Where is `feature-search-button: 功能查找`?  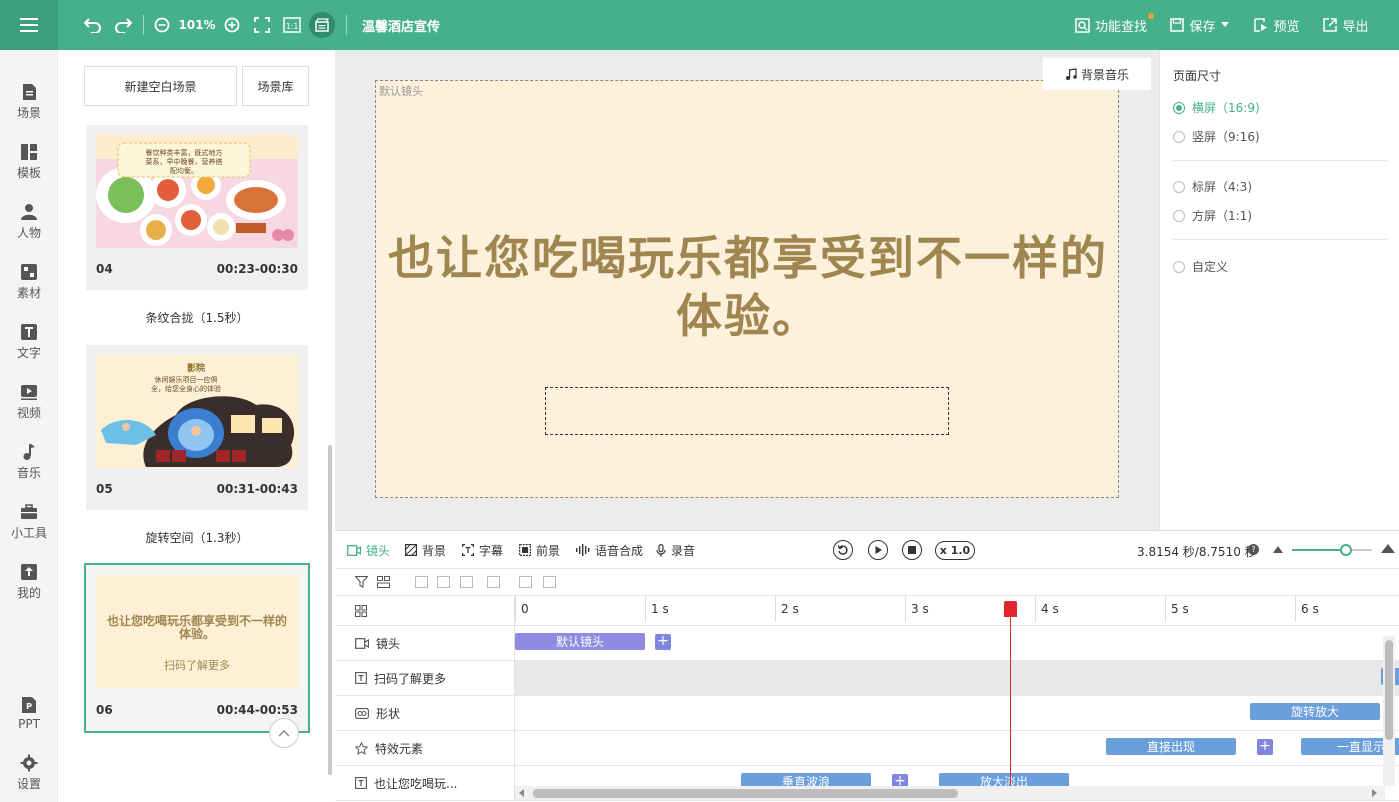
feature-search-button: 功能查找 is located at coordinates (1111, 25).